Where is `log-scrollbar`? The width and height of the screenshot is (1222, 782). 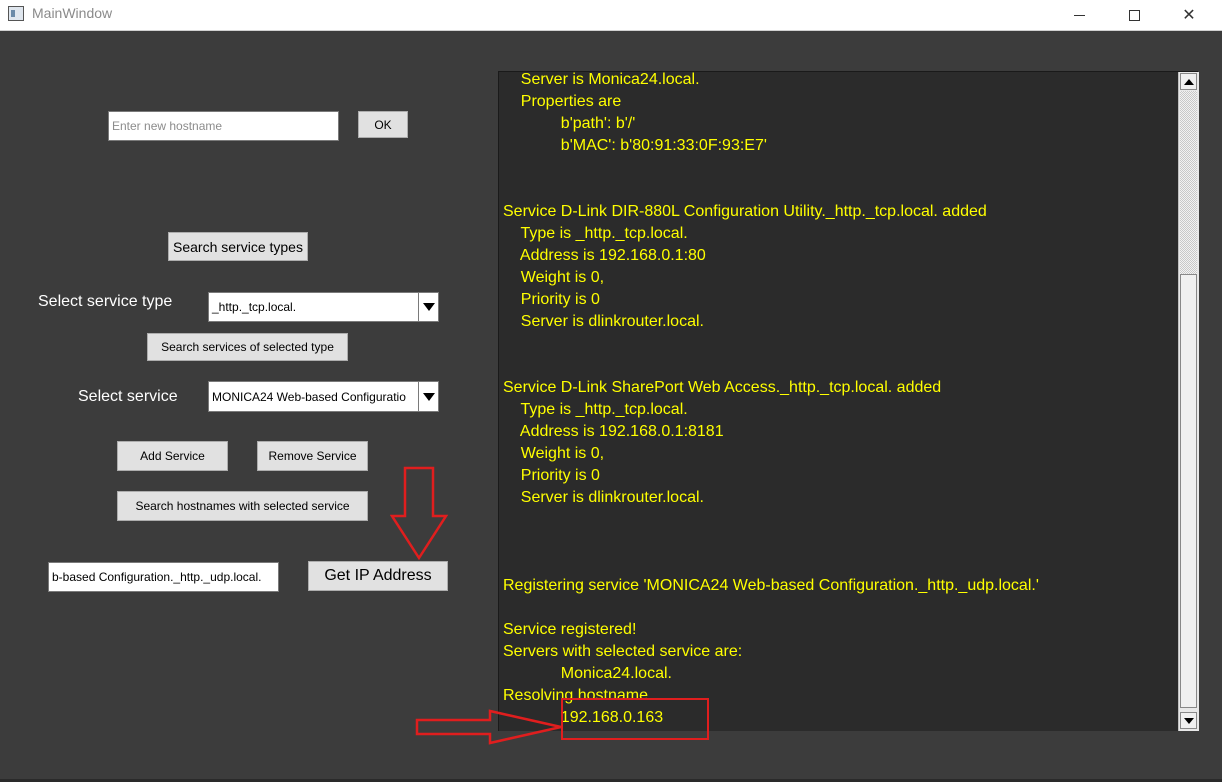
log-scrollbar is located at coordinates (1188, 401).